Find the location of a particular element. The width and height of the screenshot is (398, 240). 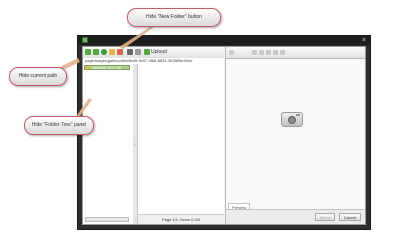

new-folder-icon is located at coordinates (112, 52).